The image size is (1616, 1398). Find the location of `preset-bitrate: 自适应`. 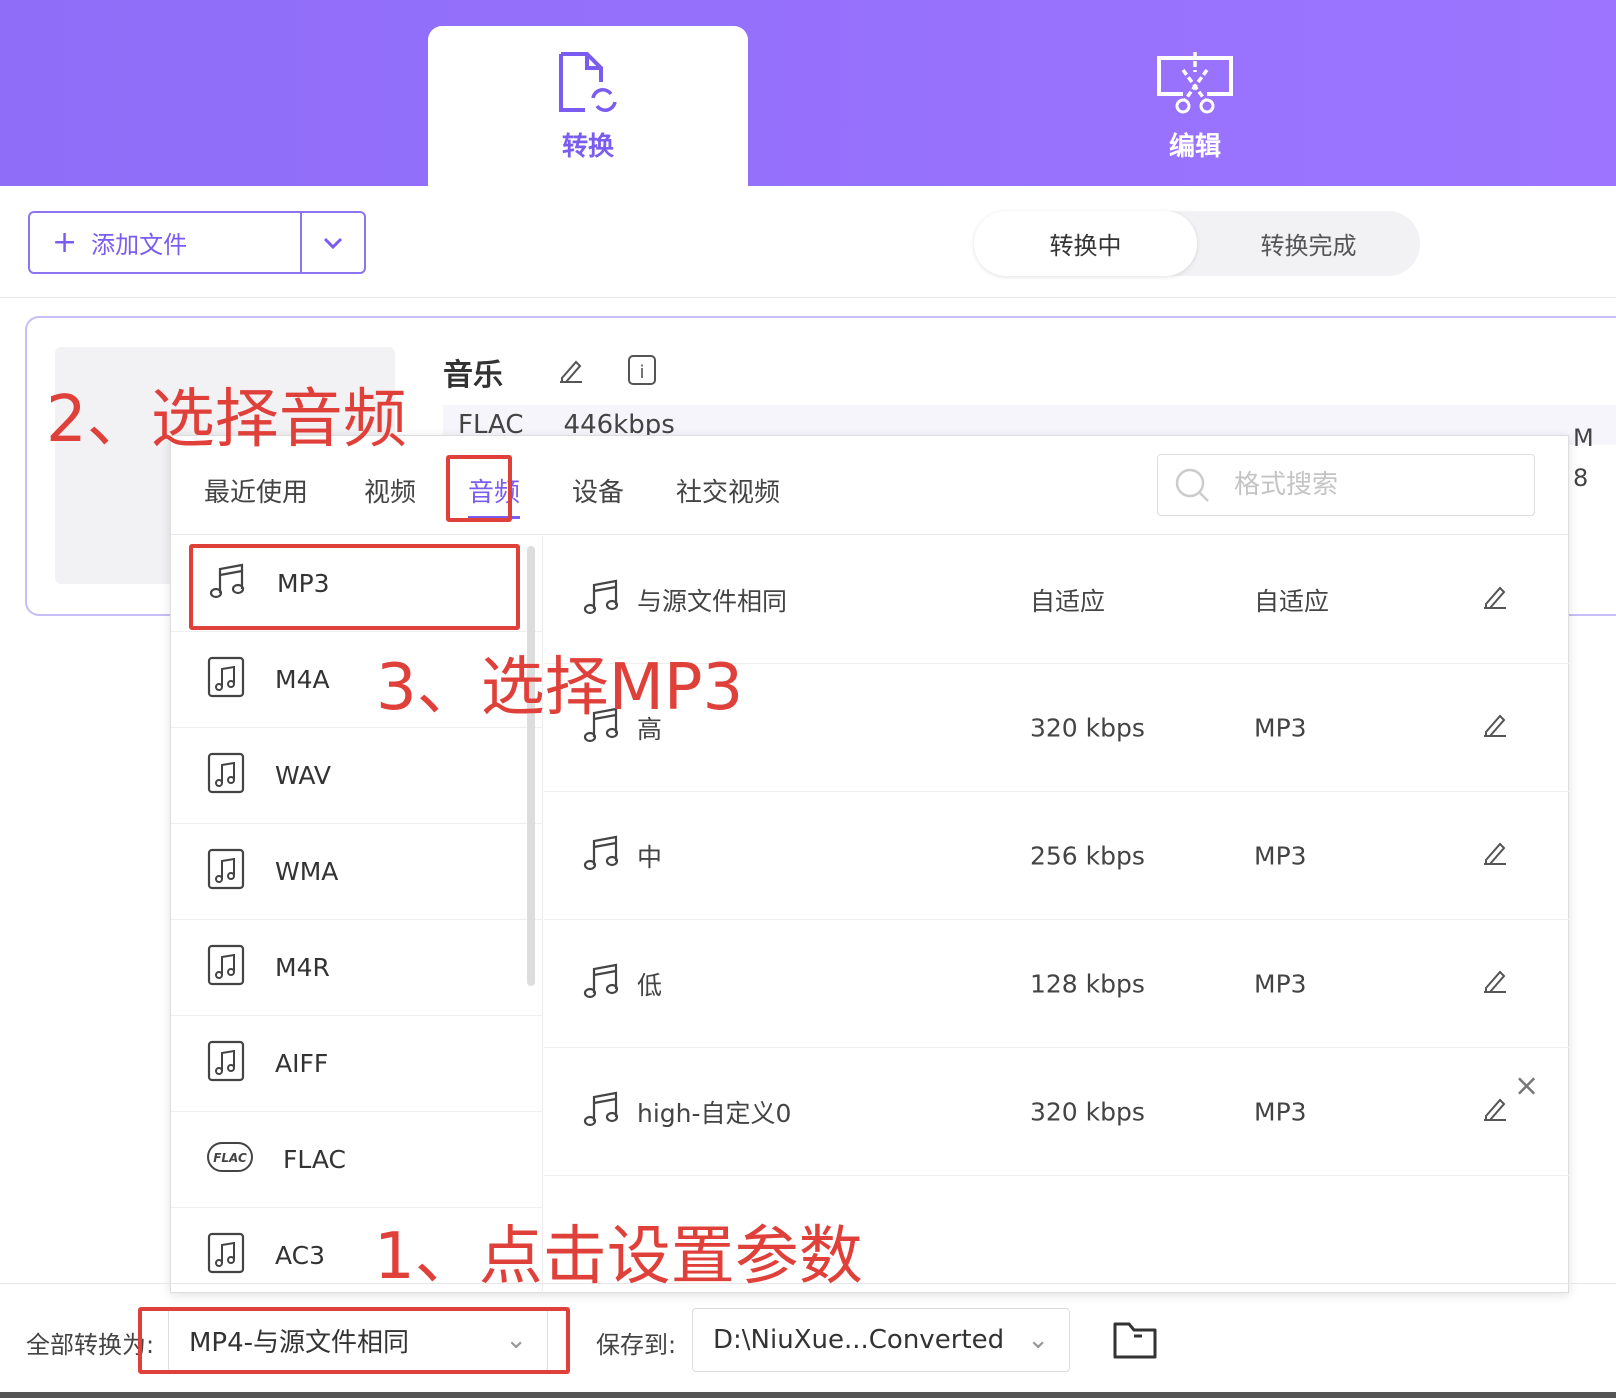

preset-bitrate: 自适应 is located at coordinates (1068, 601).